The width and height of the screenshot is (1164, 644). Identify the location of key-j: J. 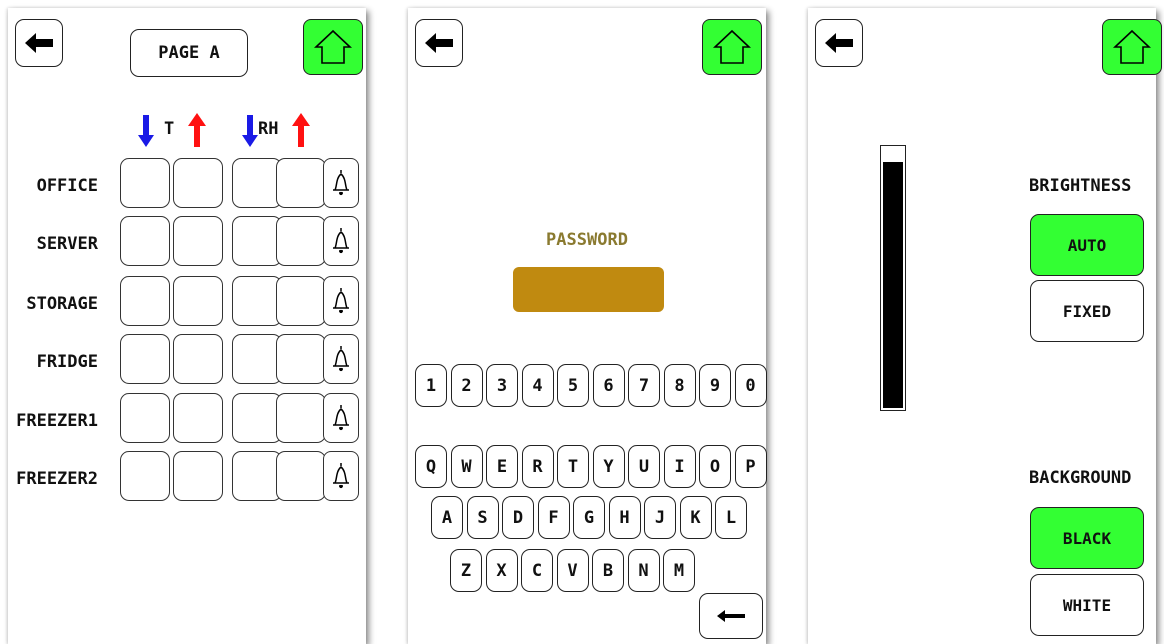
(660, 517).